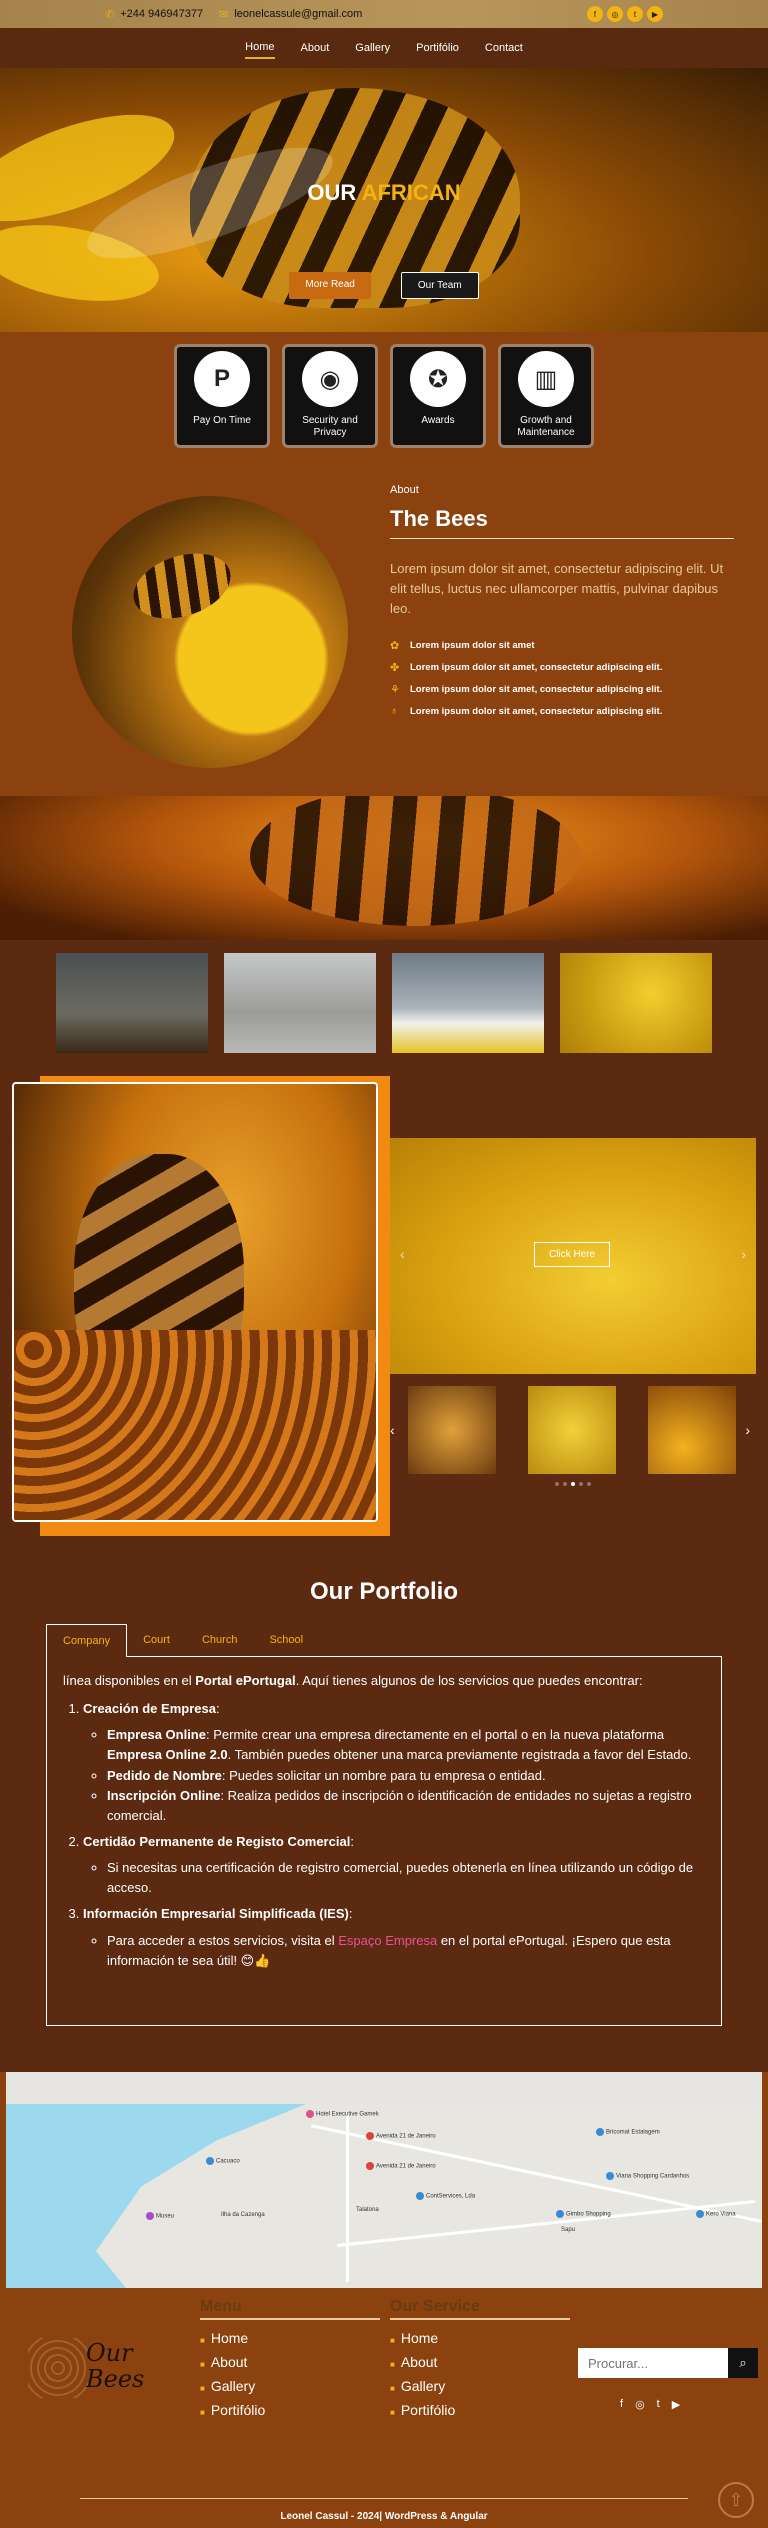  Describe the element at coordinates (395, 668) in the screenshot. I see `honey-icon: ✤` at that location.